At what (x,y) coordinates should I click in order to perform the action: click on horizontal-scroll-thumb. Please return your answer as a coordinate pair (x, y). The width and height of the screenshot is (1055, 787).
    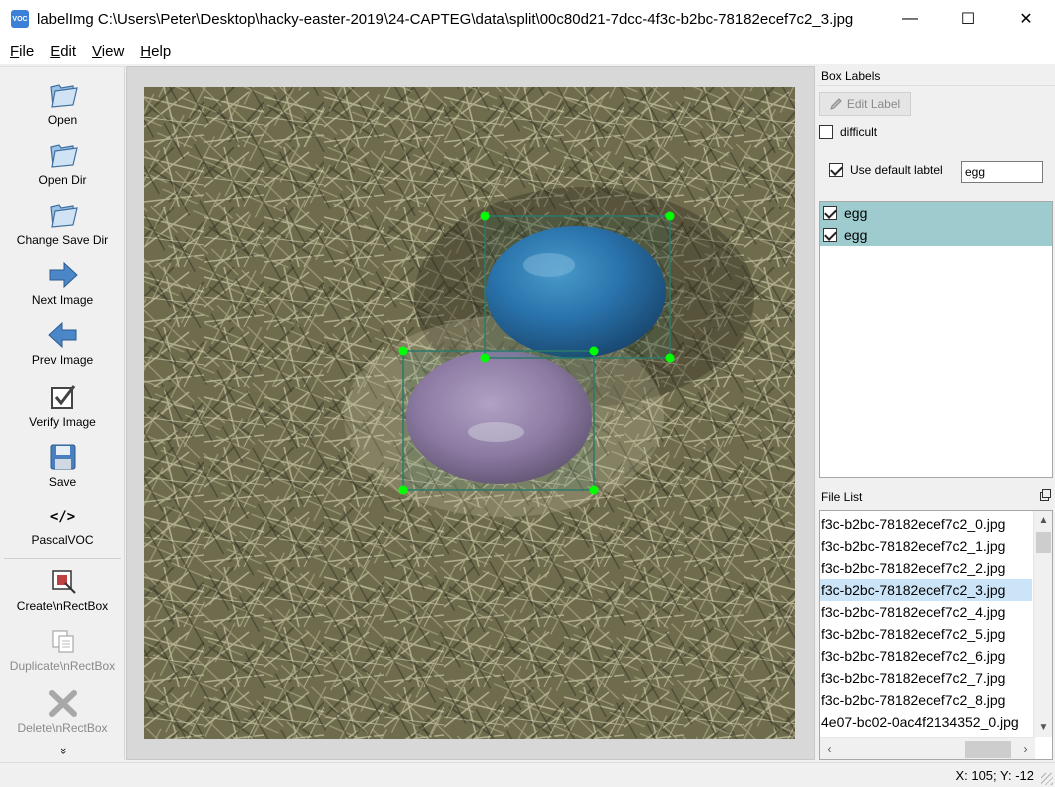
    Looking at the image, I should click on (988, 749).